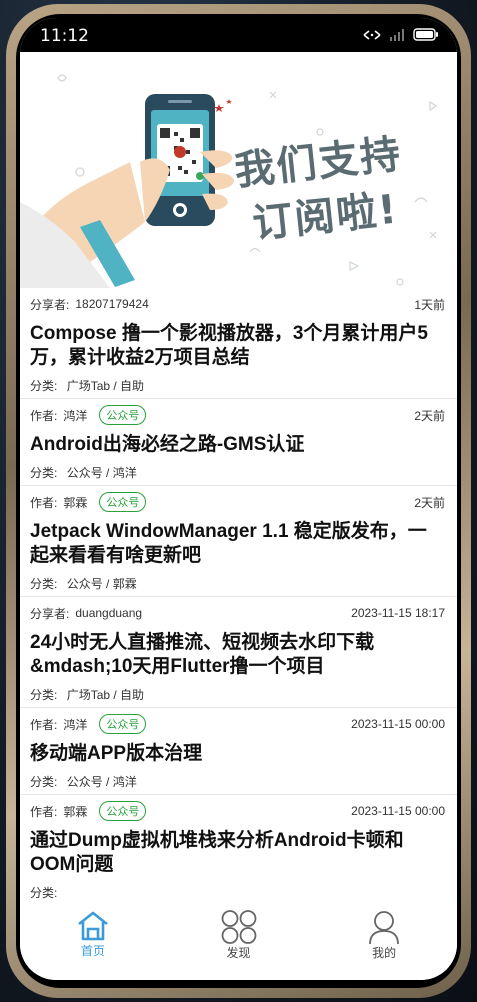 This screenshot has height=1002, width=477. Describe the element at coordinates (64, 36) in the screenshot. I see `status-time: 11:12` at that location.